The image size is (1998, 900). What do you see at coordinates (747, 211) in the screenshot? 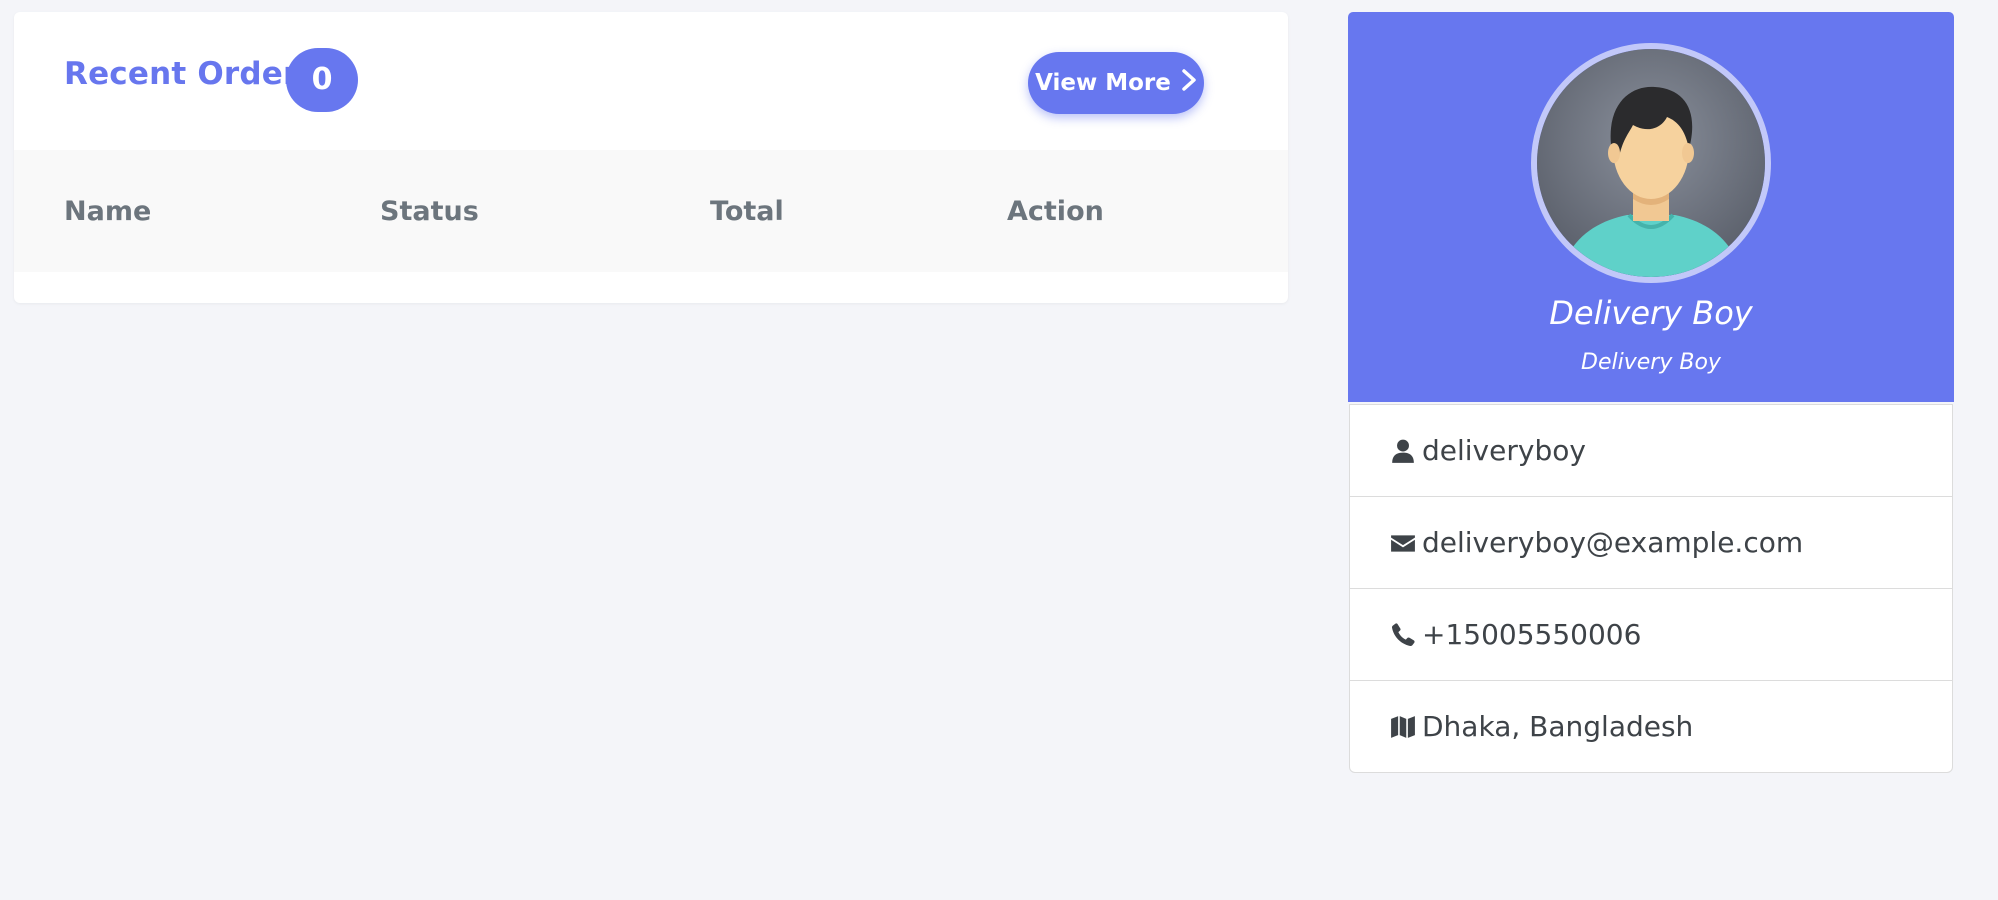
I see `column-header-total: Total` at bounding box center [747, 211].